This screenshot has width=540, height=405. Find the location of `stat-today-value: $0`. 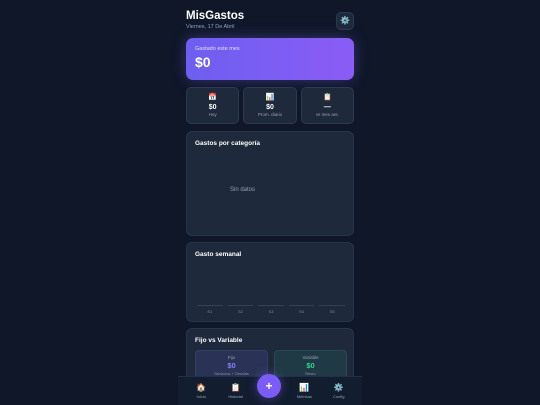

stat-today-value: $0 is located at coordinates (212, 107).